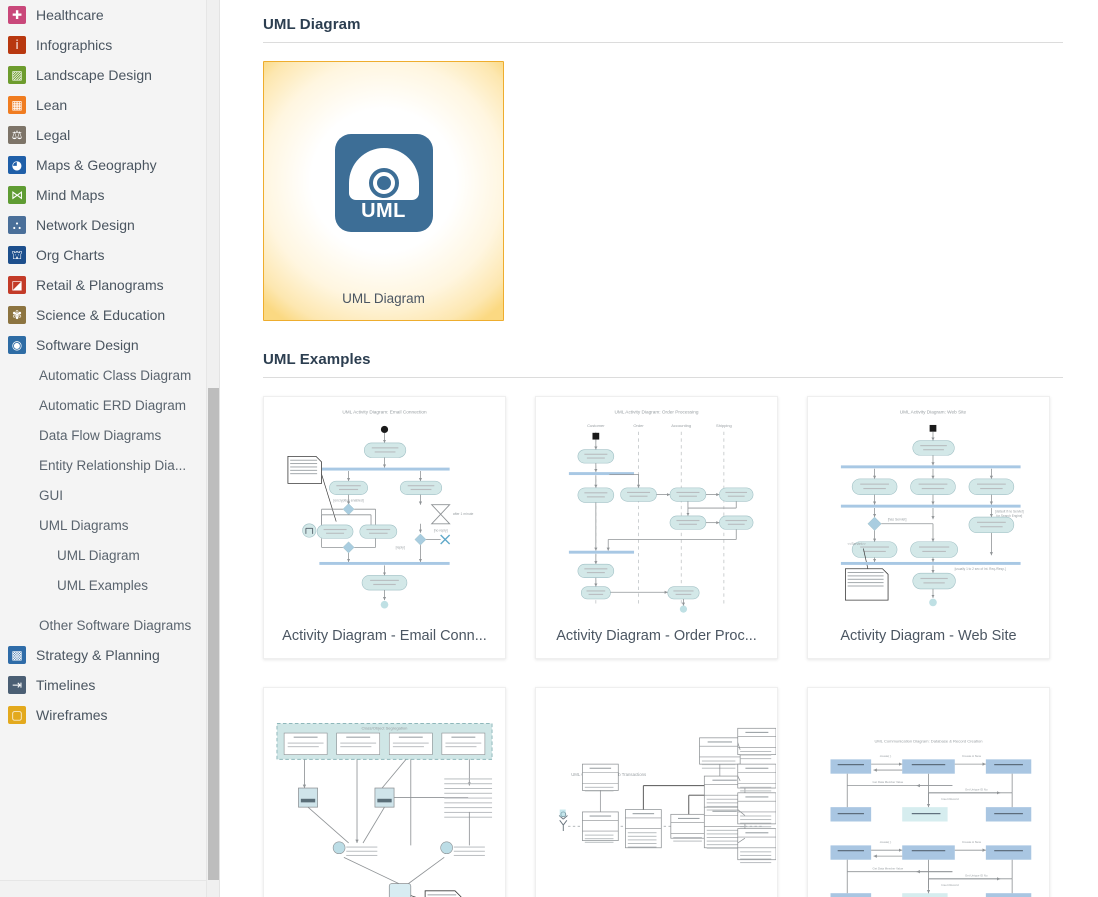 The image size is (1098, 897). I want to click on sidebar-item-gui: GUI, so click(109, 495).